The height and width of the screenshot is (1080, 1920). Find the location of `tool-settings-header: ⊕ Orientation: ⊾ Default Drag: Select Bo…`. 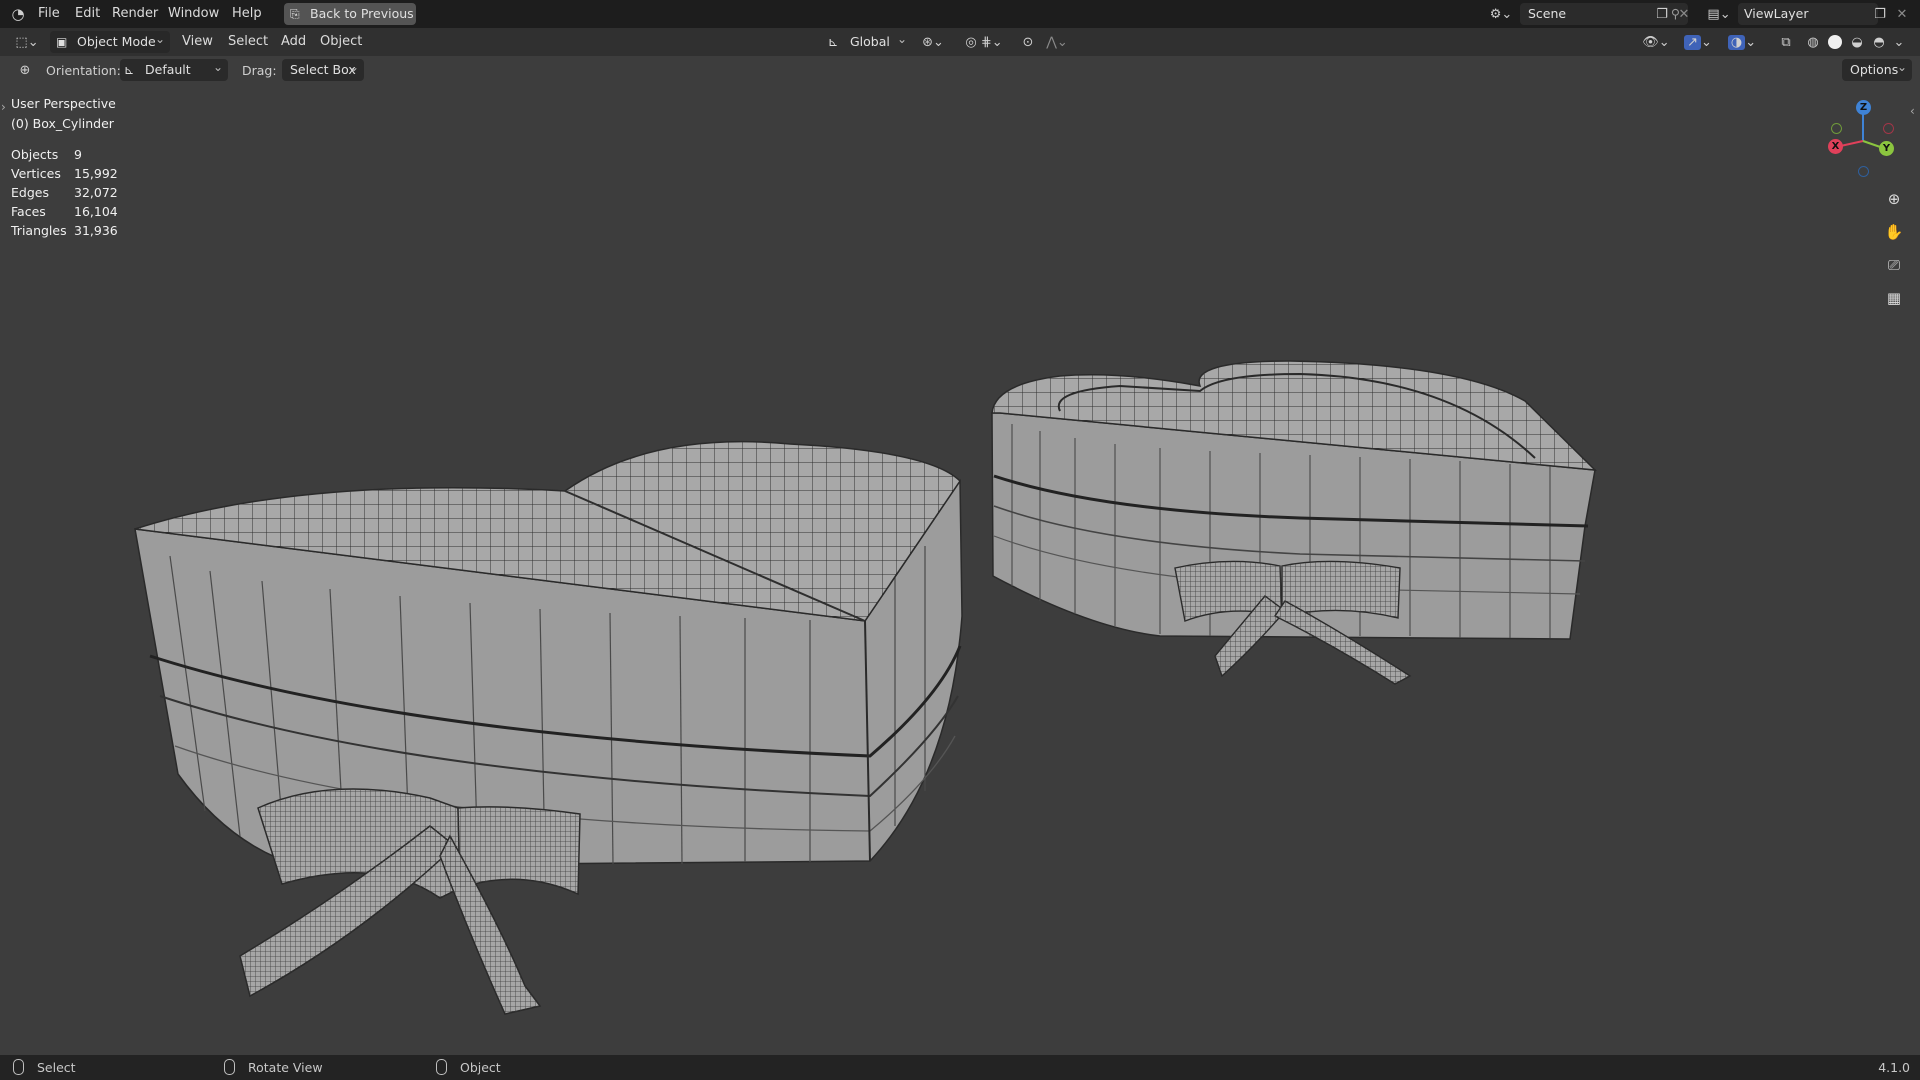

tool-settings-header: ⊕ Orientation: ⊾ Default Drag: Select Bo… is located at coordinates (960, 70).